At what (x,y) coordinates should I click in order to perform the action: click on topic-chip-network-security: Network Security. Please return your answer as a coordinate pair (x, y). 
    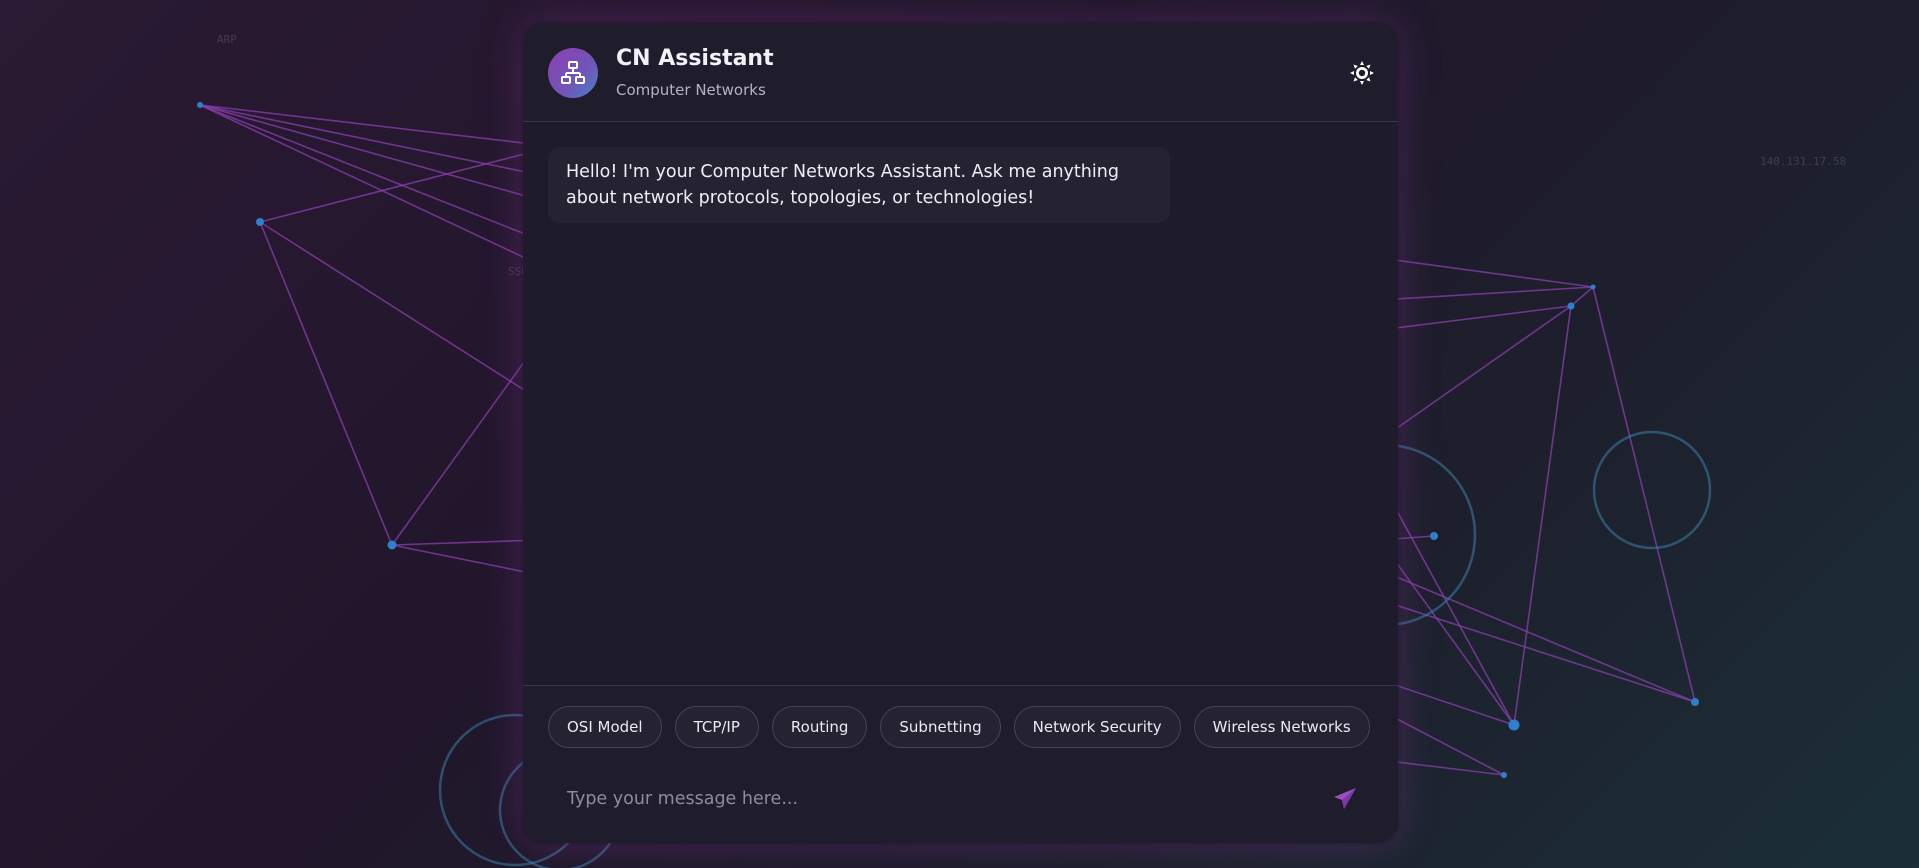
    Looking at the image, I should click on (1097, 727).